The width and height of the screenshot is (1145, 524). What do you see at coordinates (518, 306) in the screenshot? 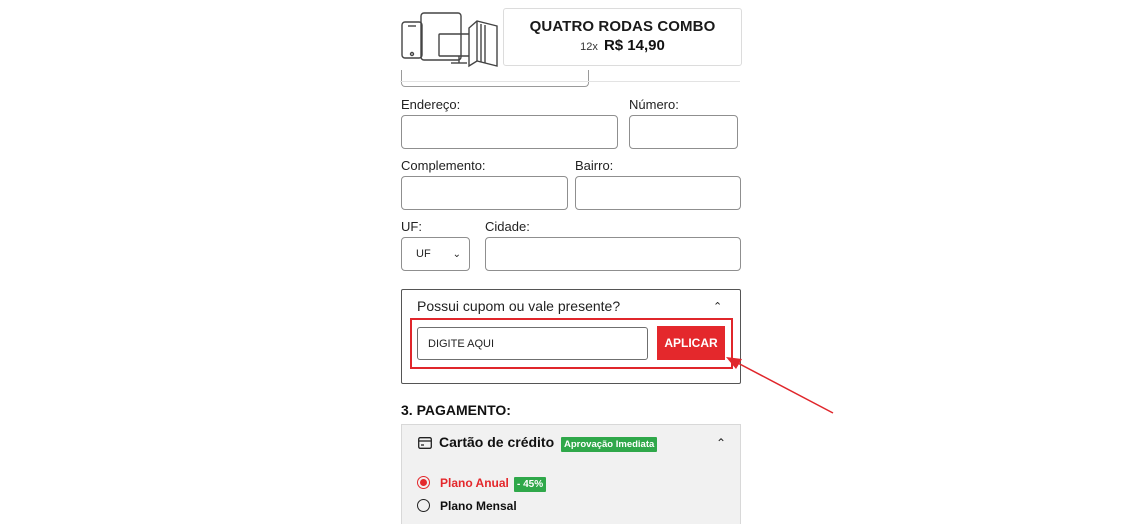
I see `coupon-question: Possui cupom ou vale presente?` at bounding box center [518, 306].